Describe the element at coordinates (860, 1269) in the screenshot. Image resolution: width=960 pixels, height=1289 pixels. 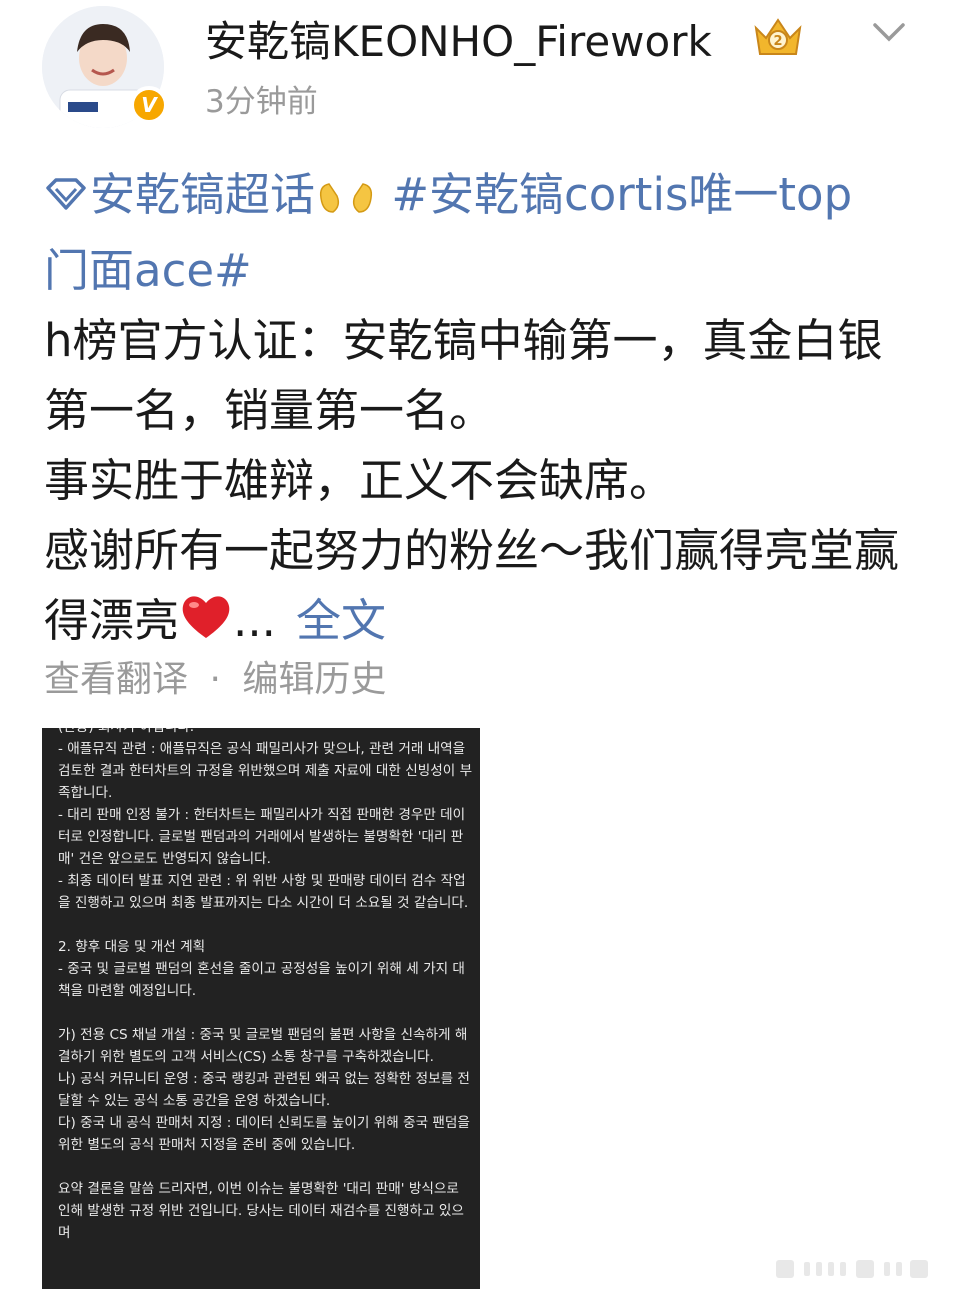
I see `image-count-indicator-icon` at that location.